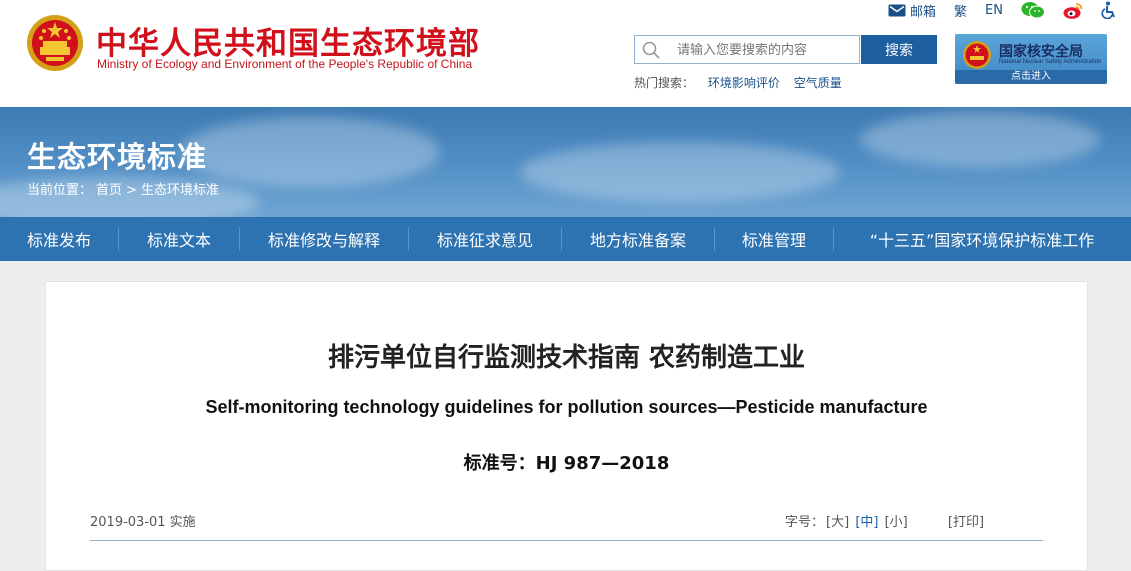 The height and width of the screenshot is (571, 1131). I want to click on weibo-link, so click(1073, 10).